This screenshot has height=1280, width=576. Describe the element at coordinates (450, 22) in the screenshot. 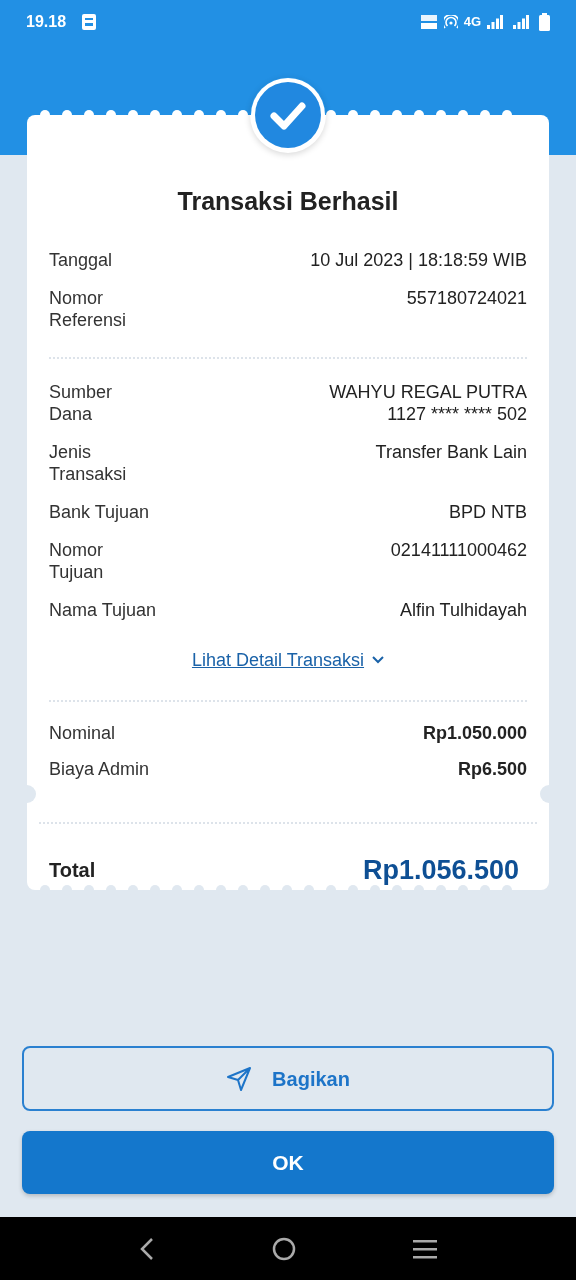

I see `hotspot-icon` at that location.